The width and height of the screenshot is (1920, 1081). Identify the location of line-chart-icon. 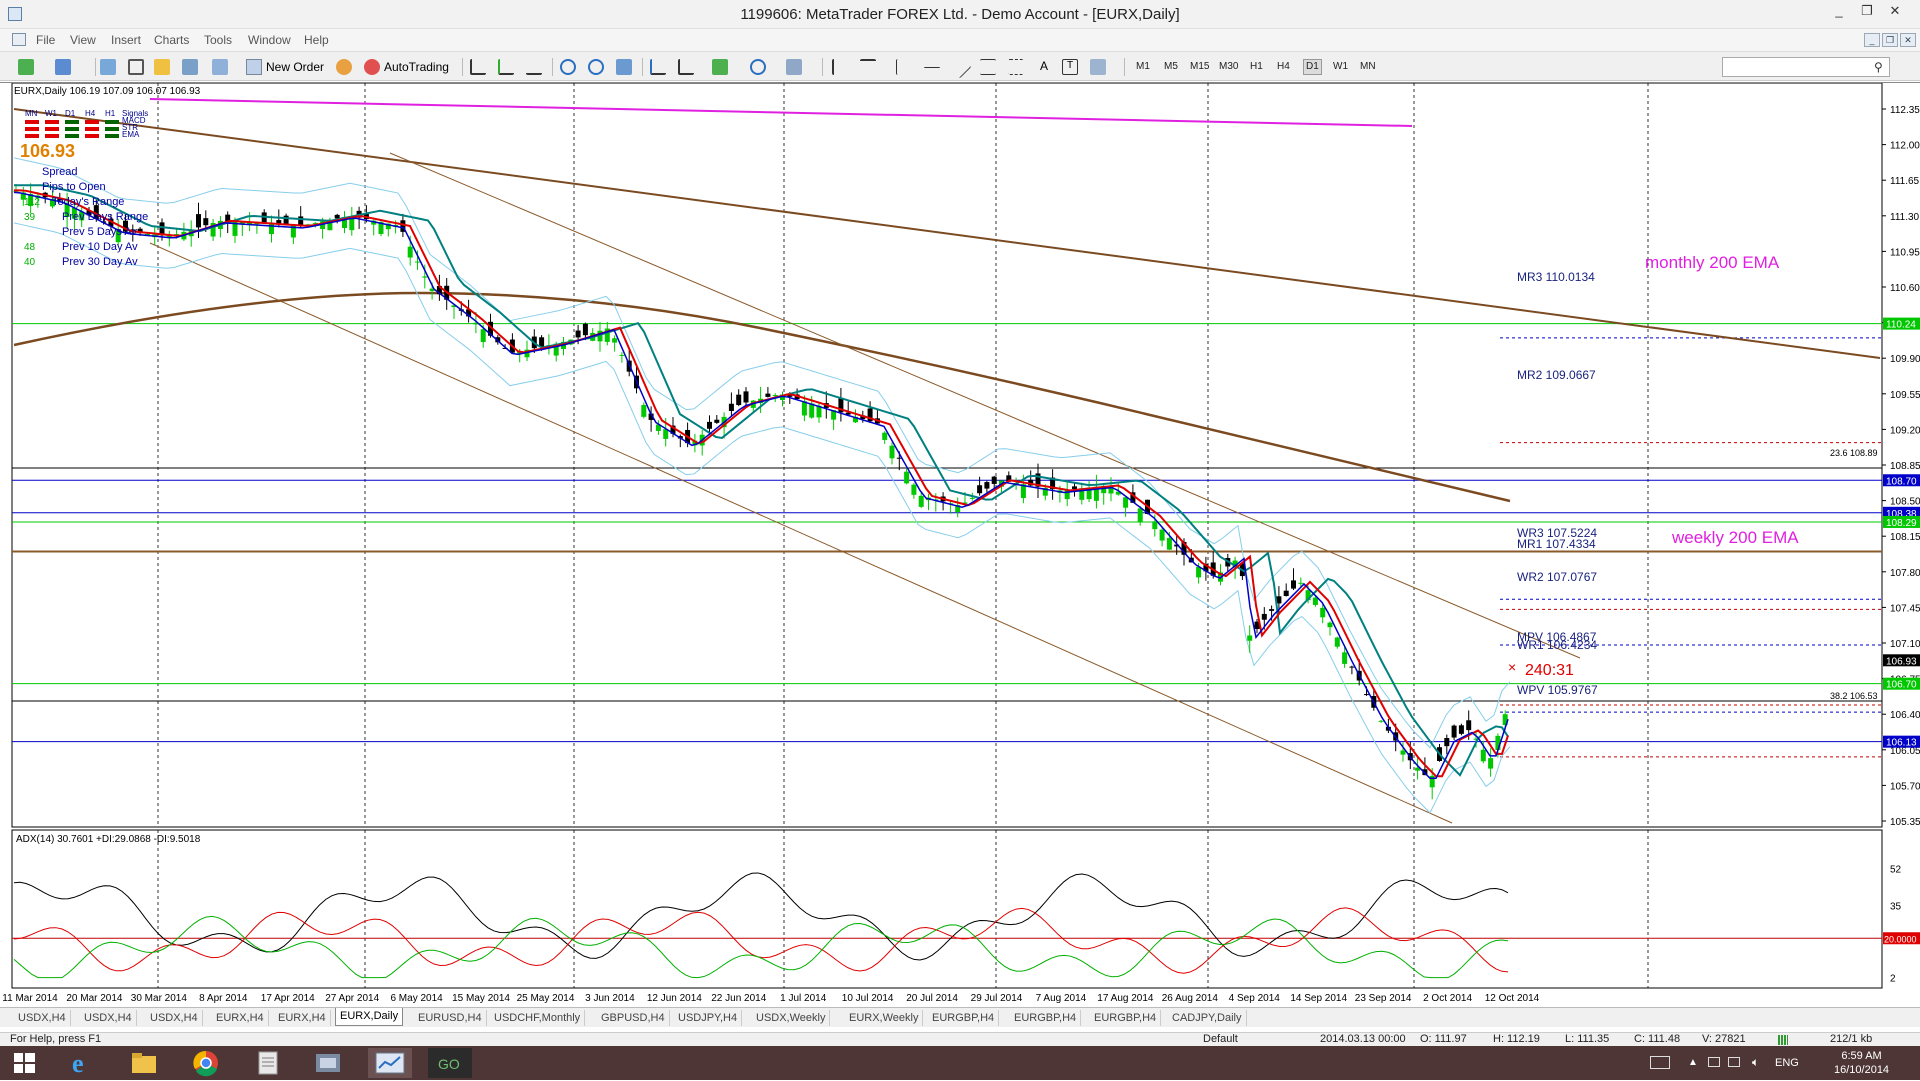
(534, 67).